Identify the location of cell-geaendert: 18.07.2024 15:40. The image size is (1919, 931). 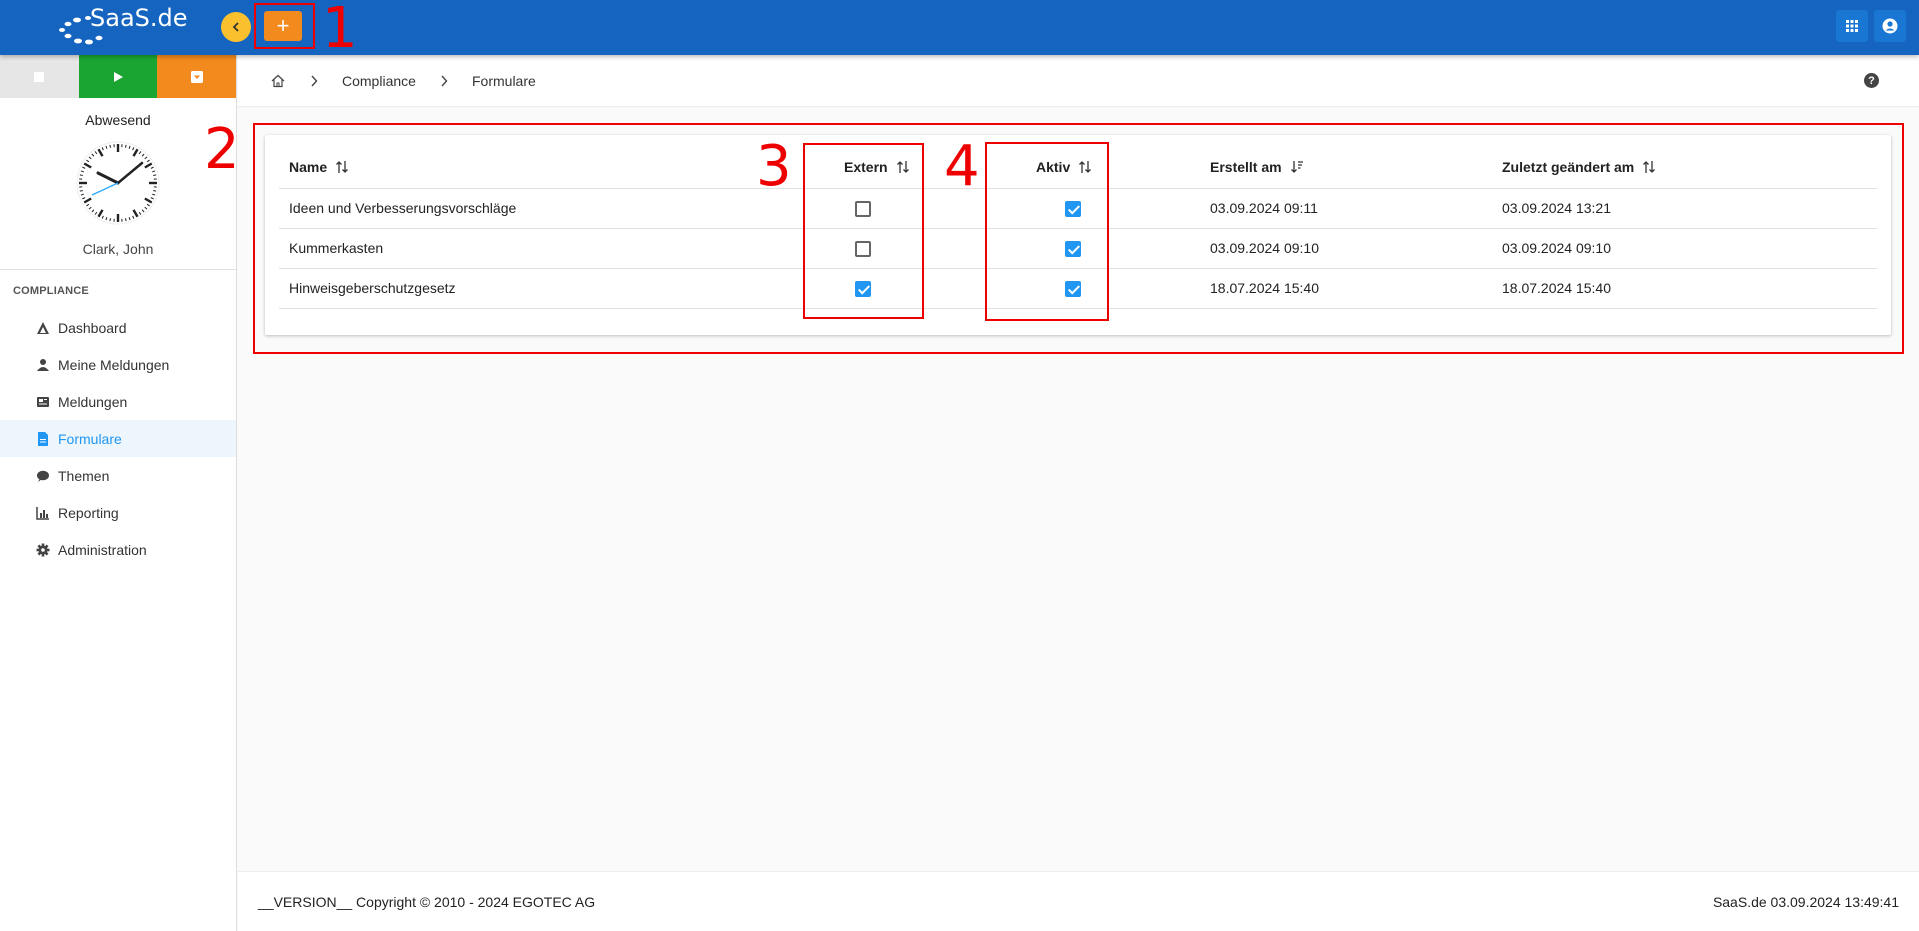
(1684, 288).